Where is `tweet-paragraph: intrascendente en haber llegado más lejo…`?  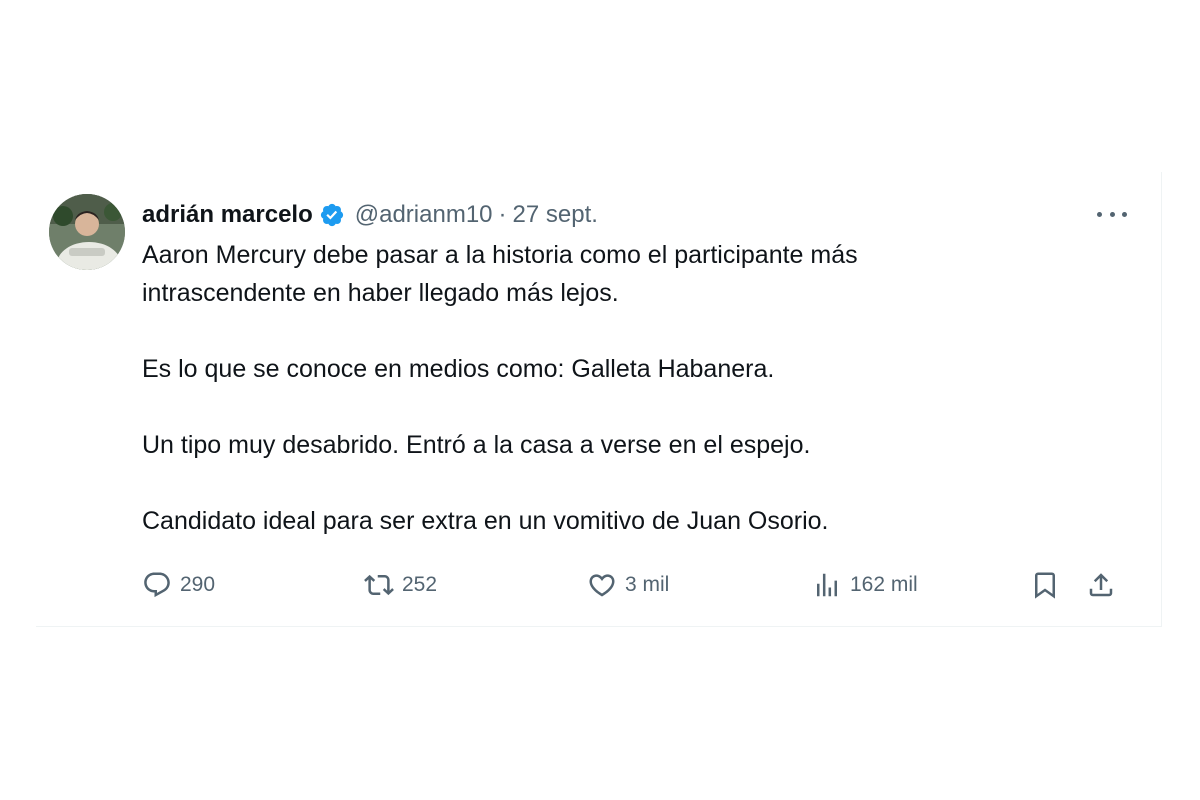
tweet-paragraph: intrascendente en haber llegado más lejo… is located at coordinates (380, 293).